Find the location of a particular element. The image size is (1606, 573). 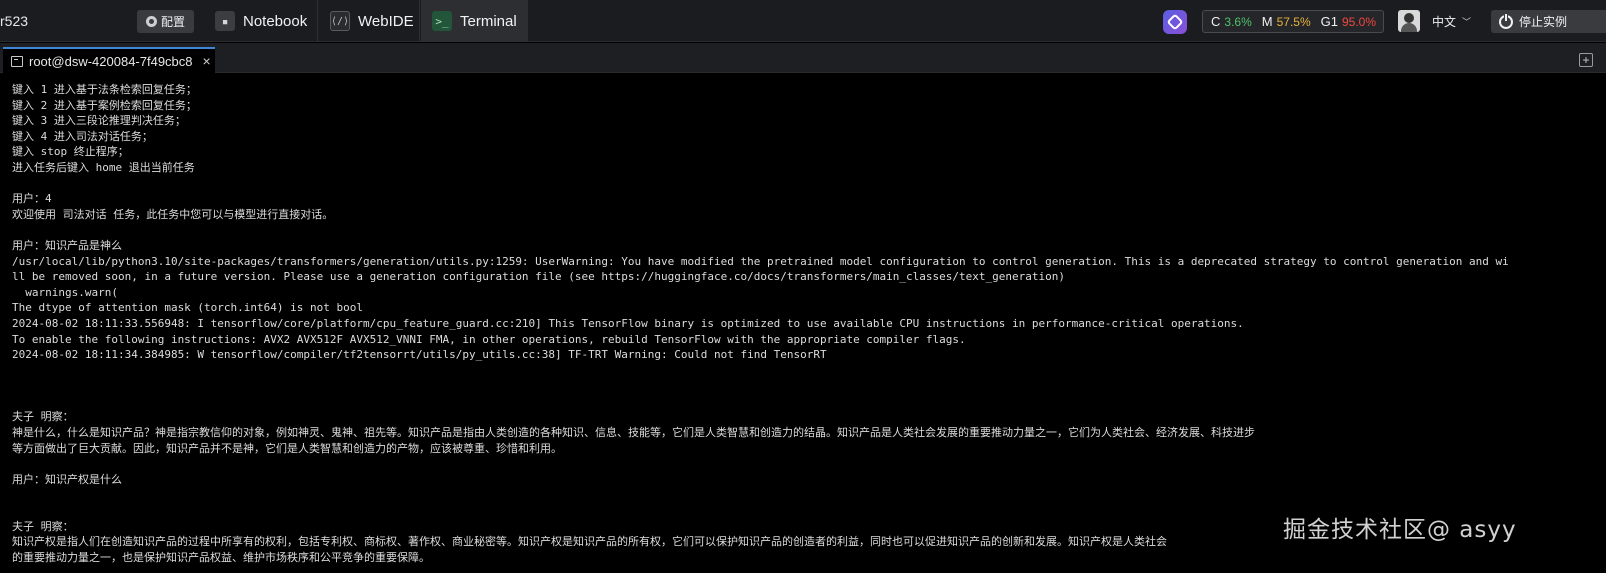

terminal-icon is located at coordinates (17, 61).